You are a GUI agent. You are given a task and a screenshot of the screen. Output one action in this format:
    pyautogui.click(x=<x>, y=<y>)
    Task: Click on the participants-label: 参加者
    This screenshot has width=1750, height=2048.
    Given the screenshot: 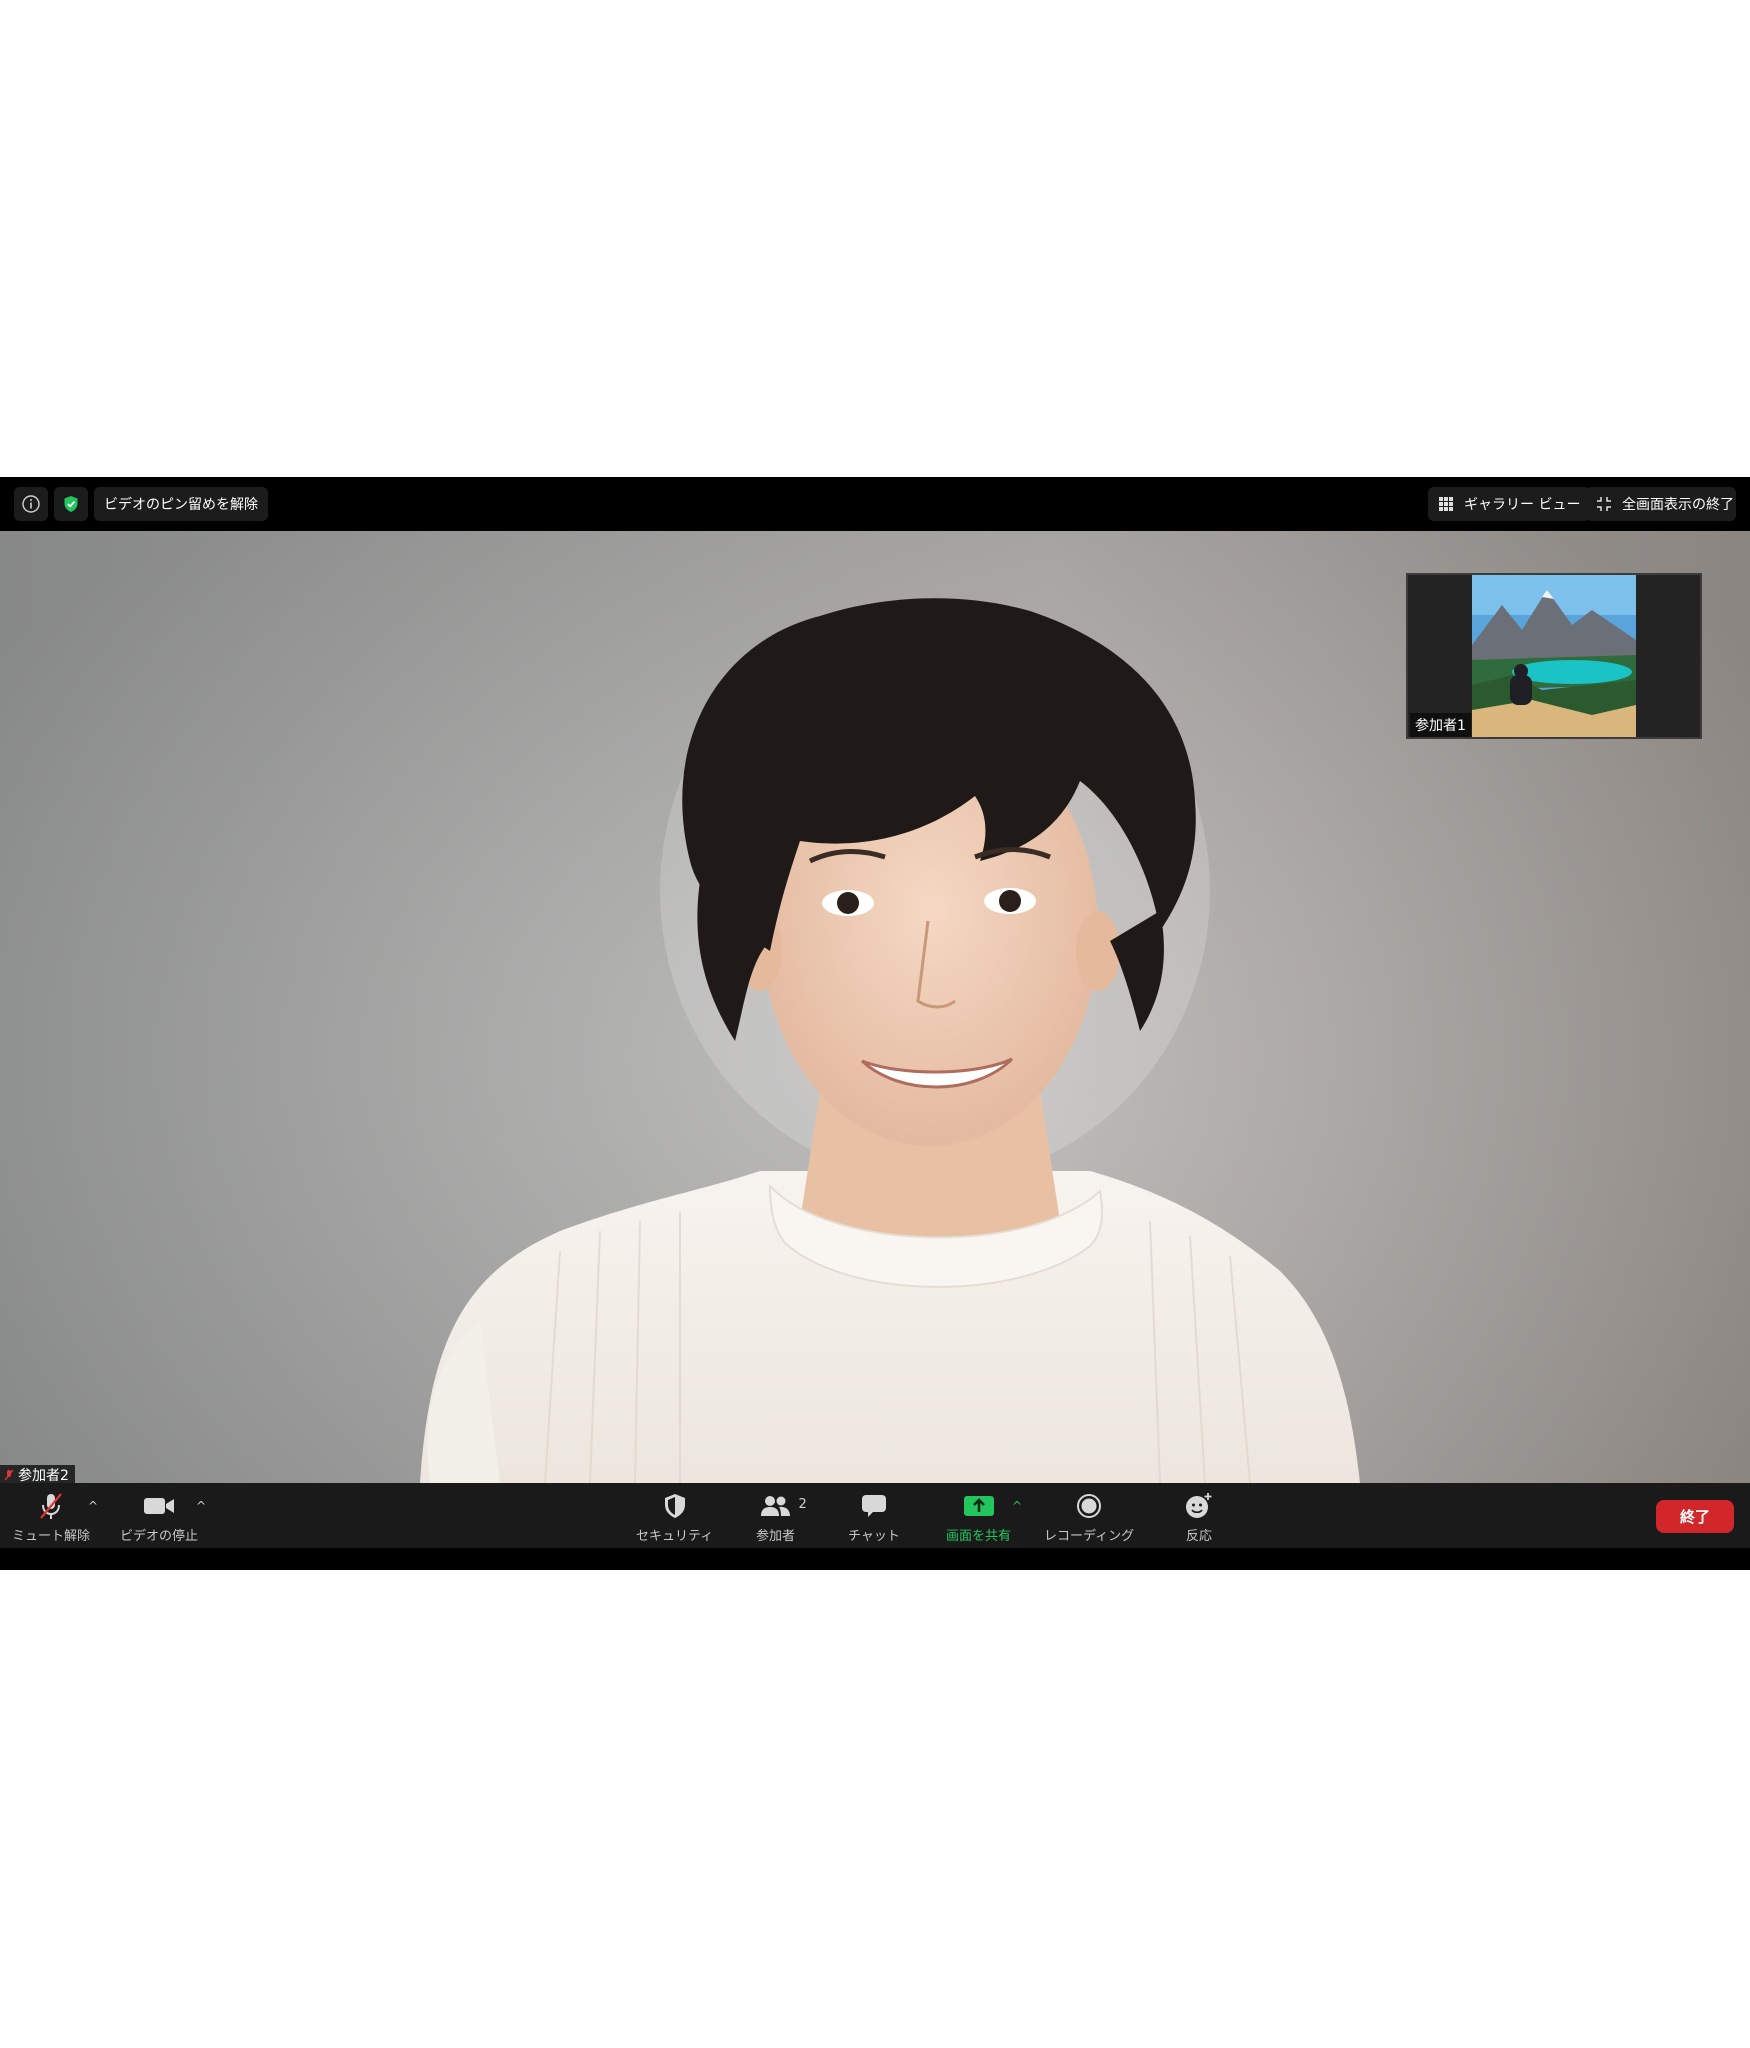 What is the action you would take?
    pyautogui.click(x=776, y=1536)
    